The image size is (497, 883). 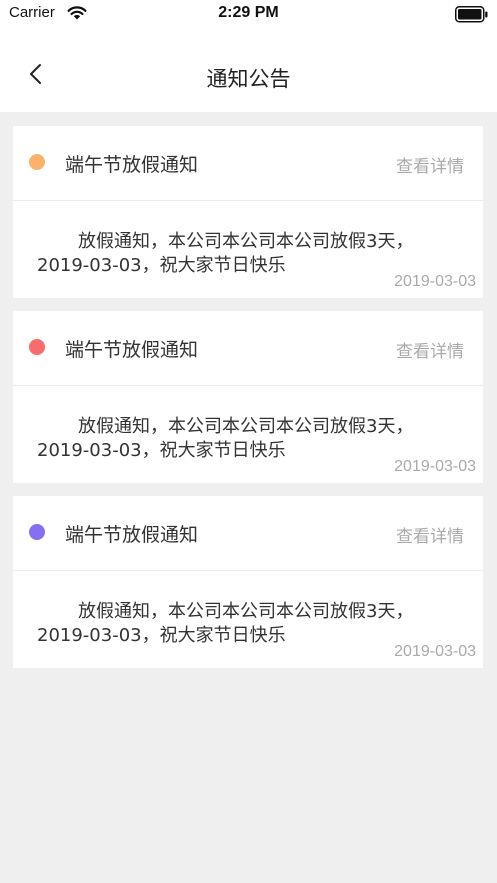 What do you see at coordinates (471, 16) in the screenshot?
I see `battery-icon` at bounding box center [471, 16].